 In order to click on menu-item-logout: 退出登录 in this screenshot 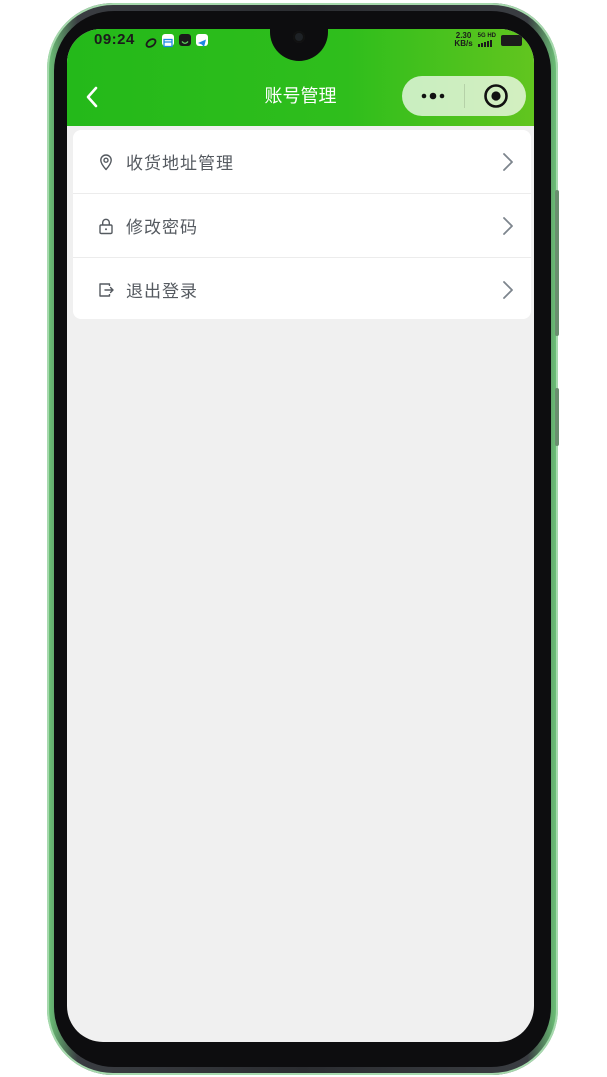, I will do `click(302, 288)`.